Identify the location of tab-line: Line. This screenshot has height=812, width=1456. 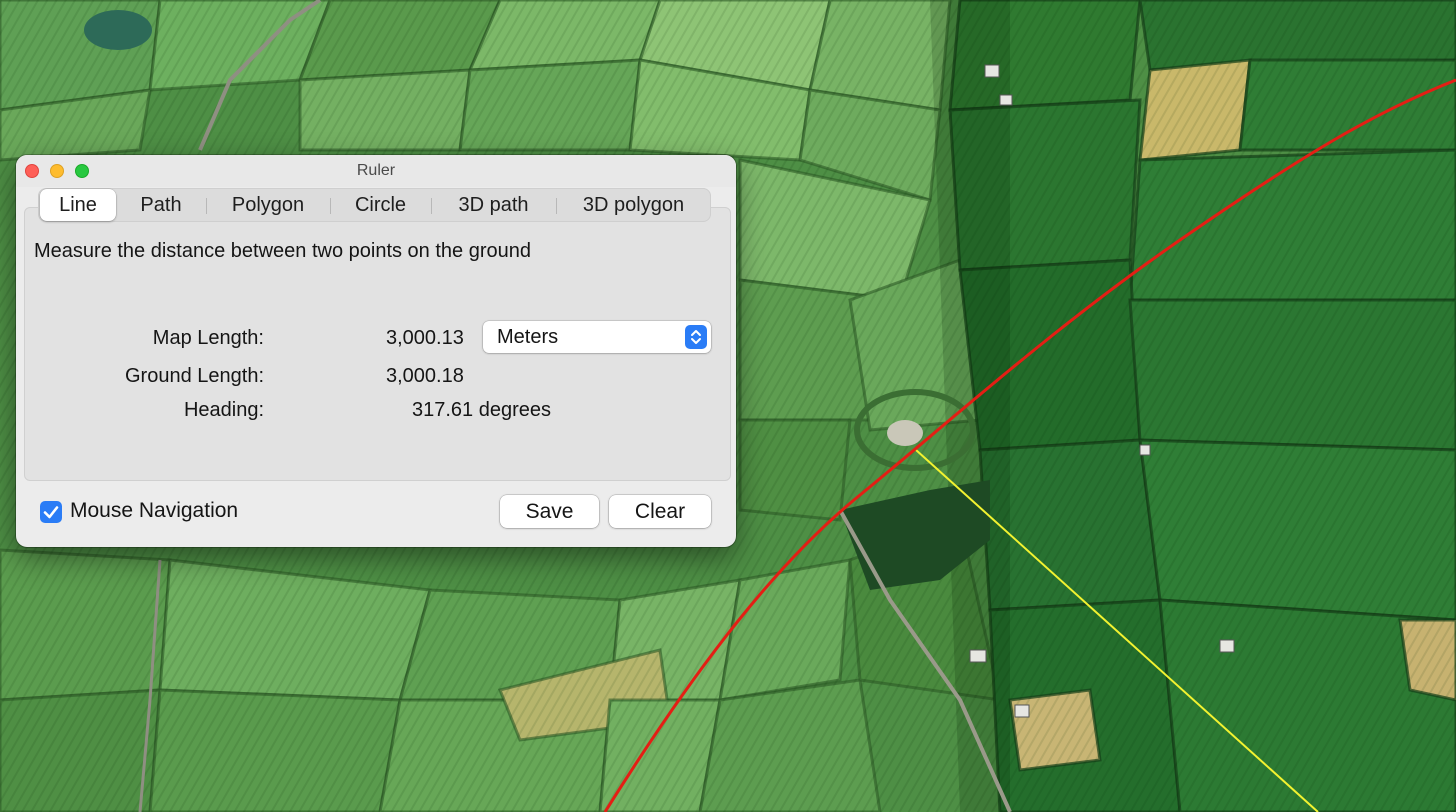
(78, 205).